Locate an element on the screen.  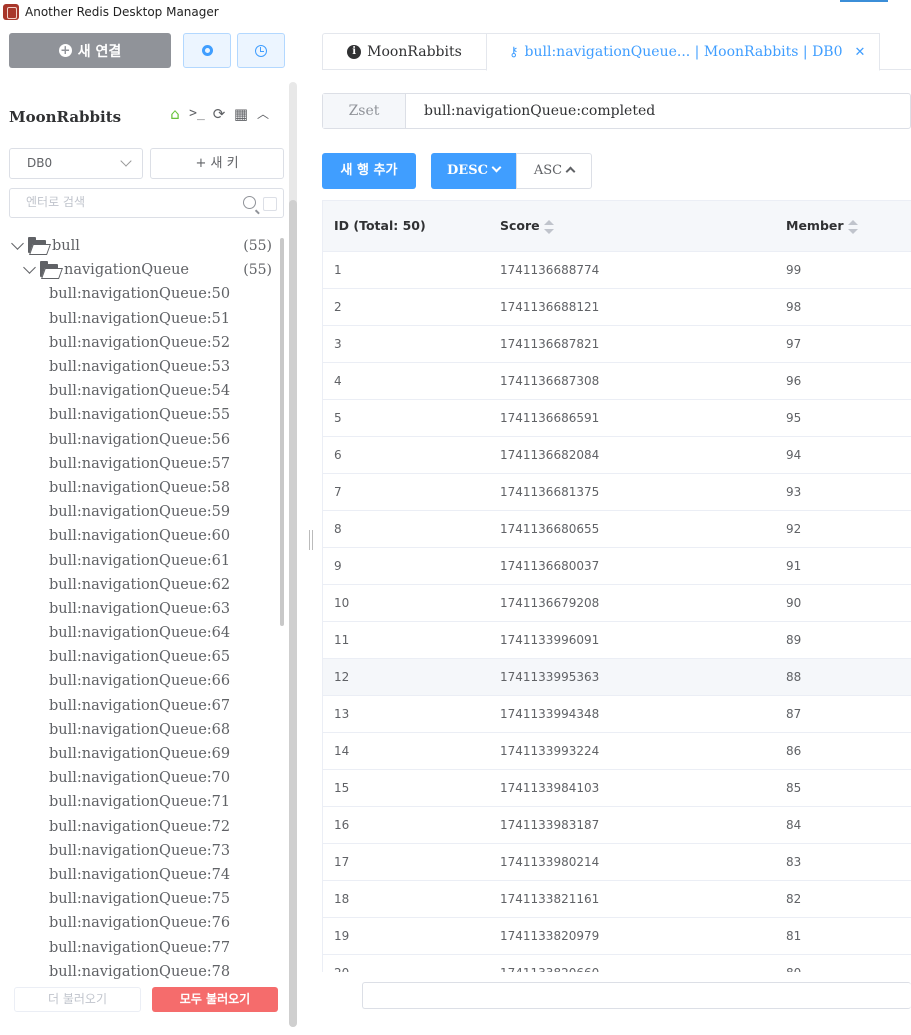
chevron-down-icon is located at coordinates (496, 167).